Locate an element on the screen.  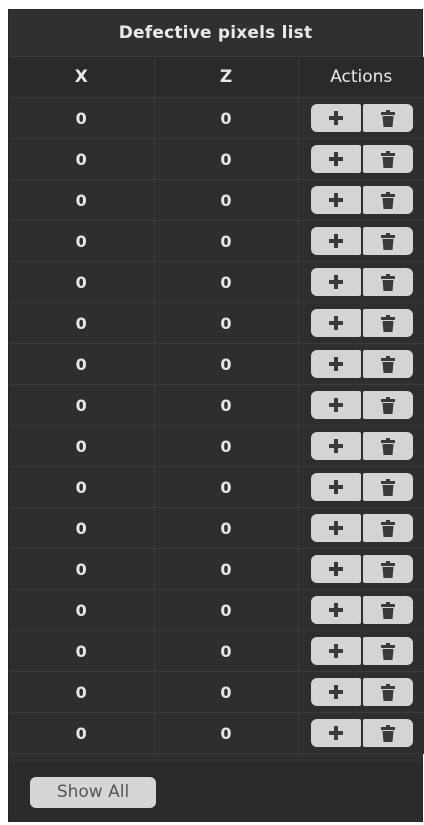
column-header-actions: Actions is located at coordinates (361, 77).